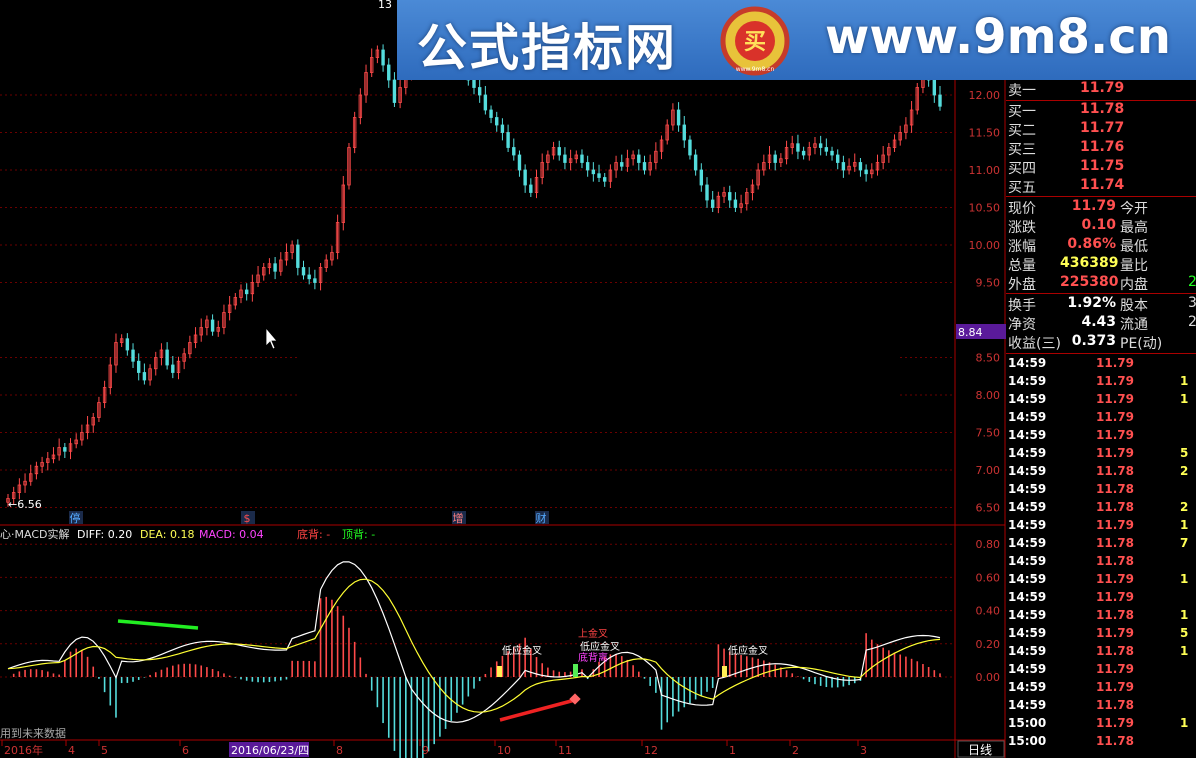 Image resolution: width=1196 pixels, height=758 pixels. I want to click on bottom-divergence-label: 底背: -, so click(313, 534).